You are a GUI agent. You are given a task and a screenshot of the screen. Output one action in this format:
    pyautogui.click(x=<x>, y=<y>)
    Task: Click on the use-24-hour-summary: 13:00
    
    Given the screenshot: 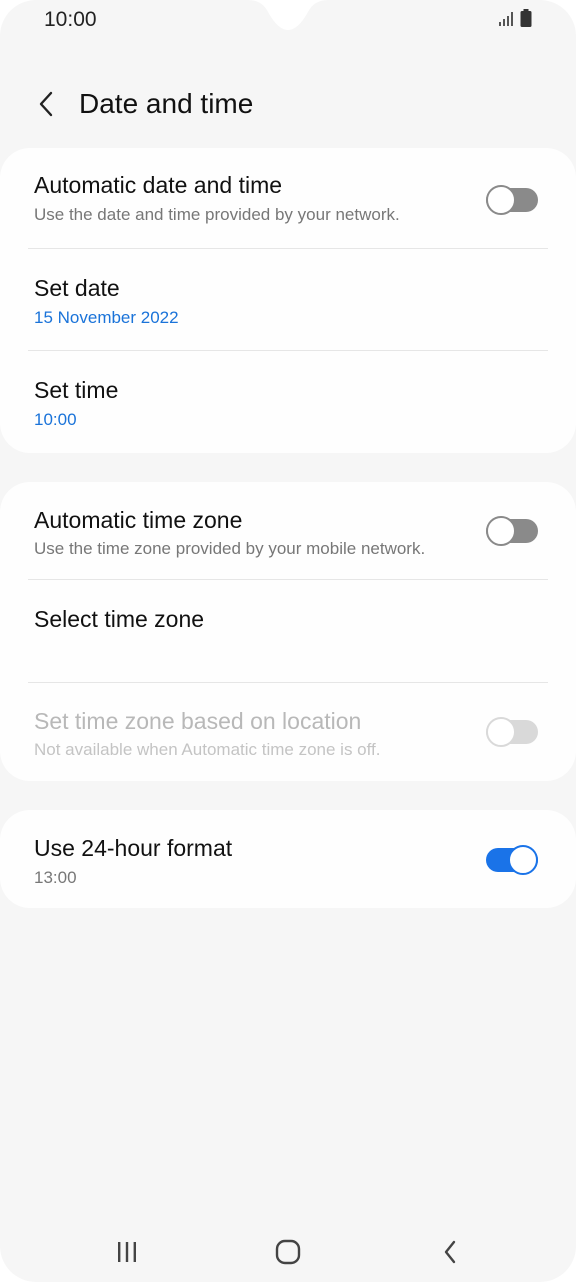 What is the action you would take?
    pyautogui.click(x=55, y=877)
    